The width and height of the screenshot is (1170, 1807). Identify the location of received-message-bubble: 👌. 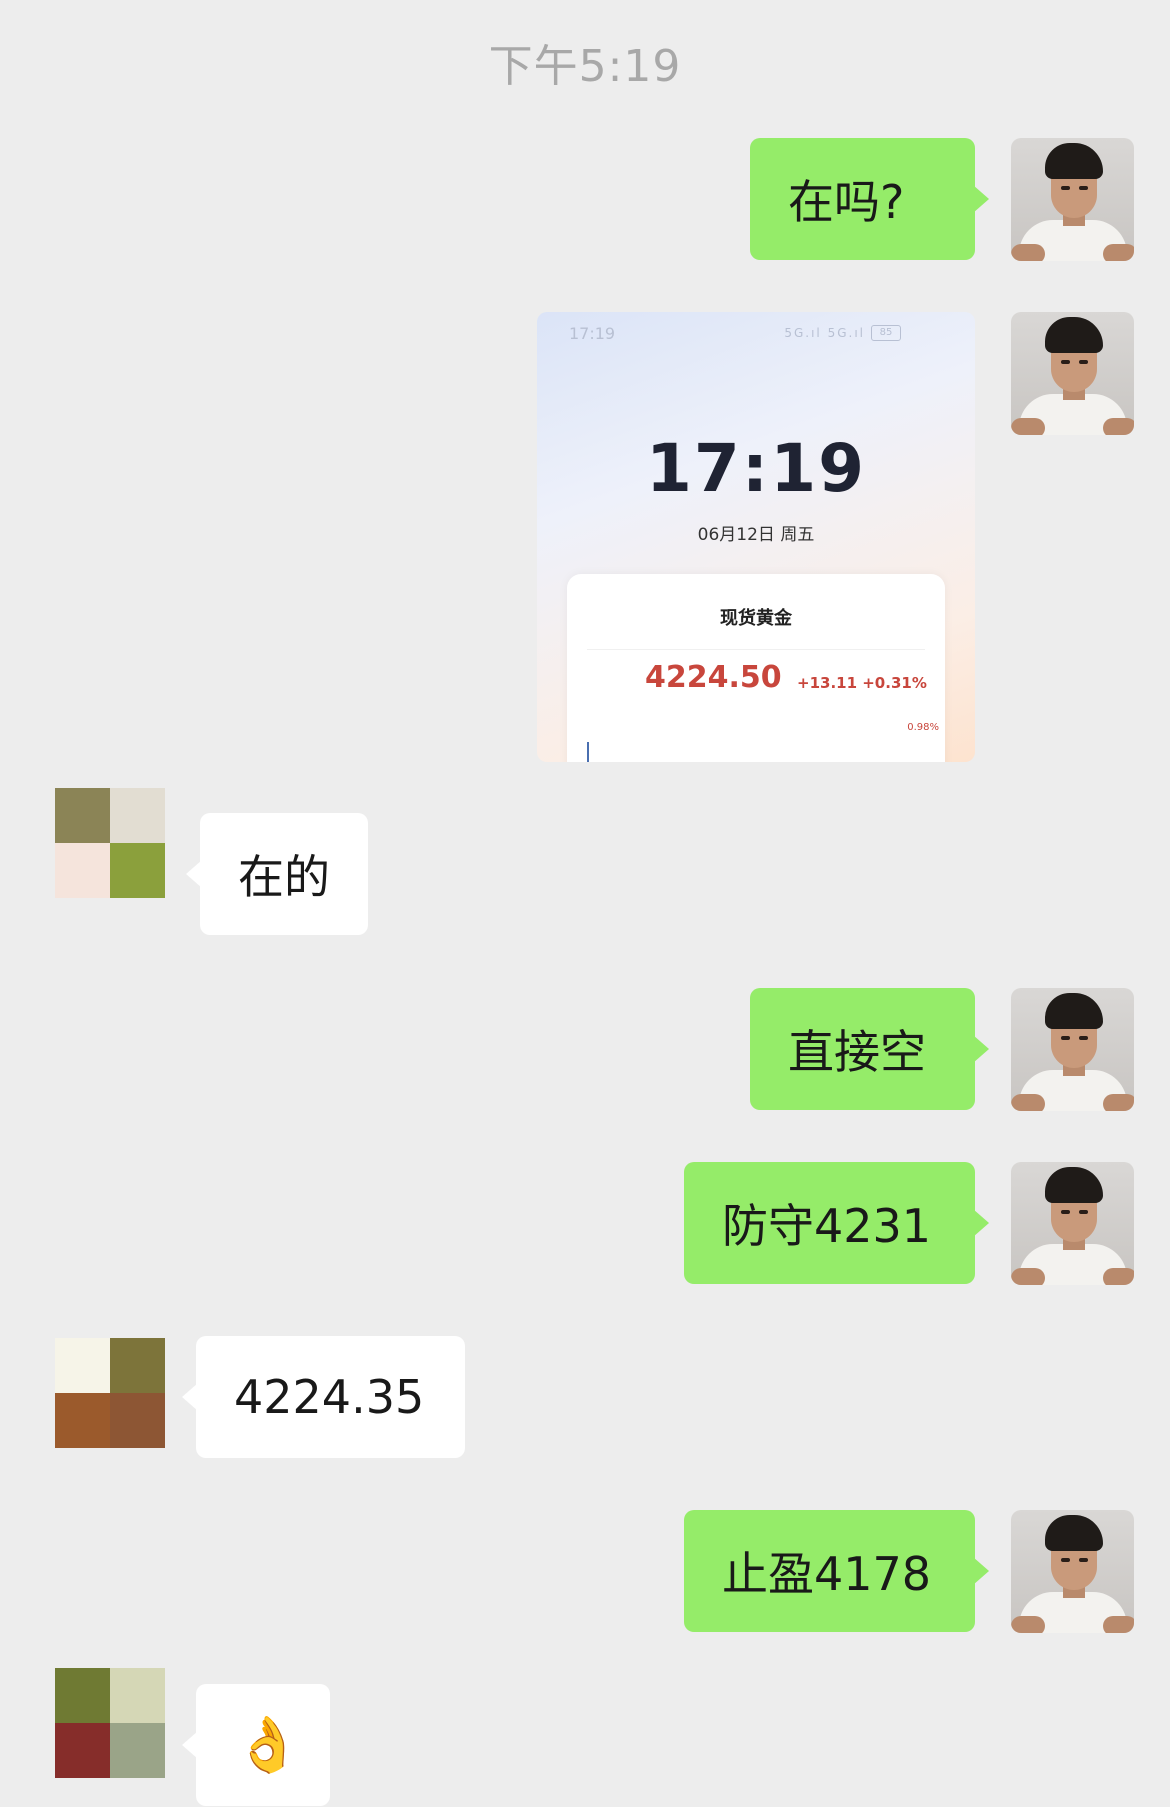
(256, 1745).